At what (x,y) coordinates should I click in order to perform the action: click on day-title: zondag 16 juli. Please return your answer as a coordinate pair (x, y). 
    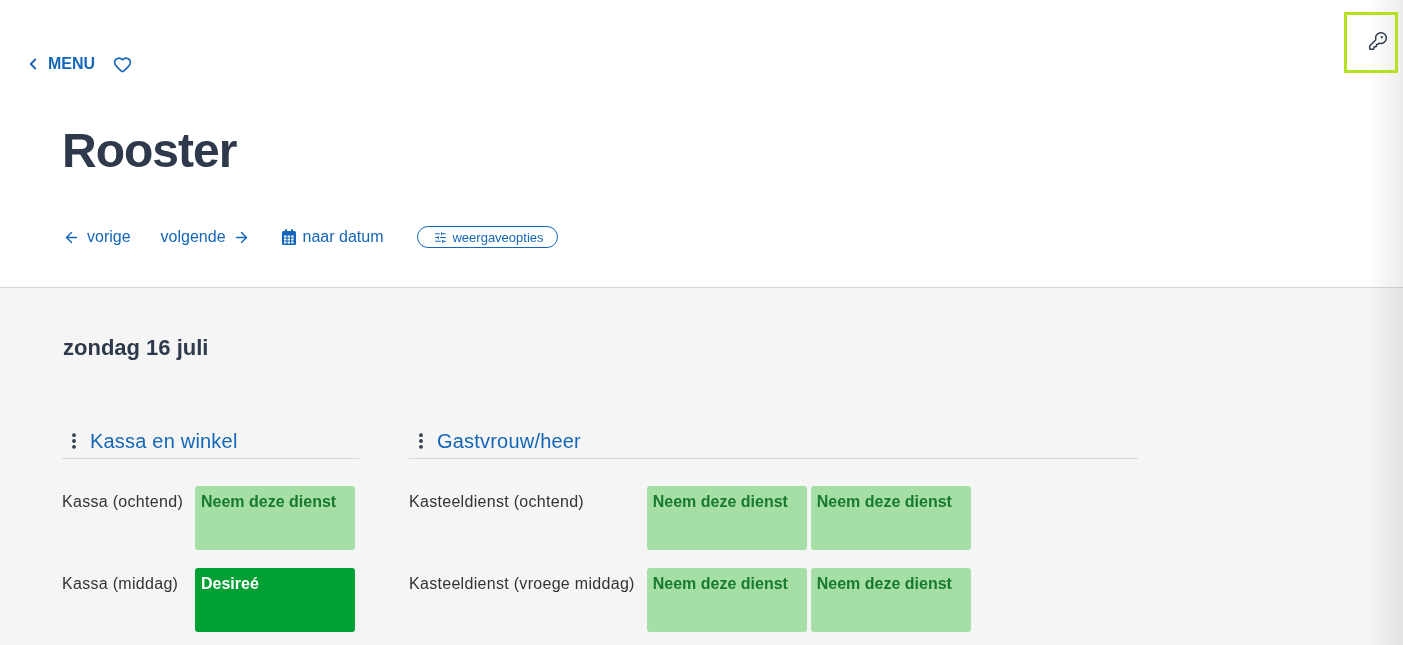
    Looking at the image, I should click on (136, 348).